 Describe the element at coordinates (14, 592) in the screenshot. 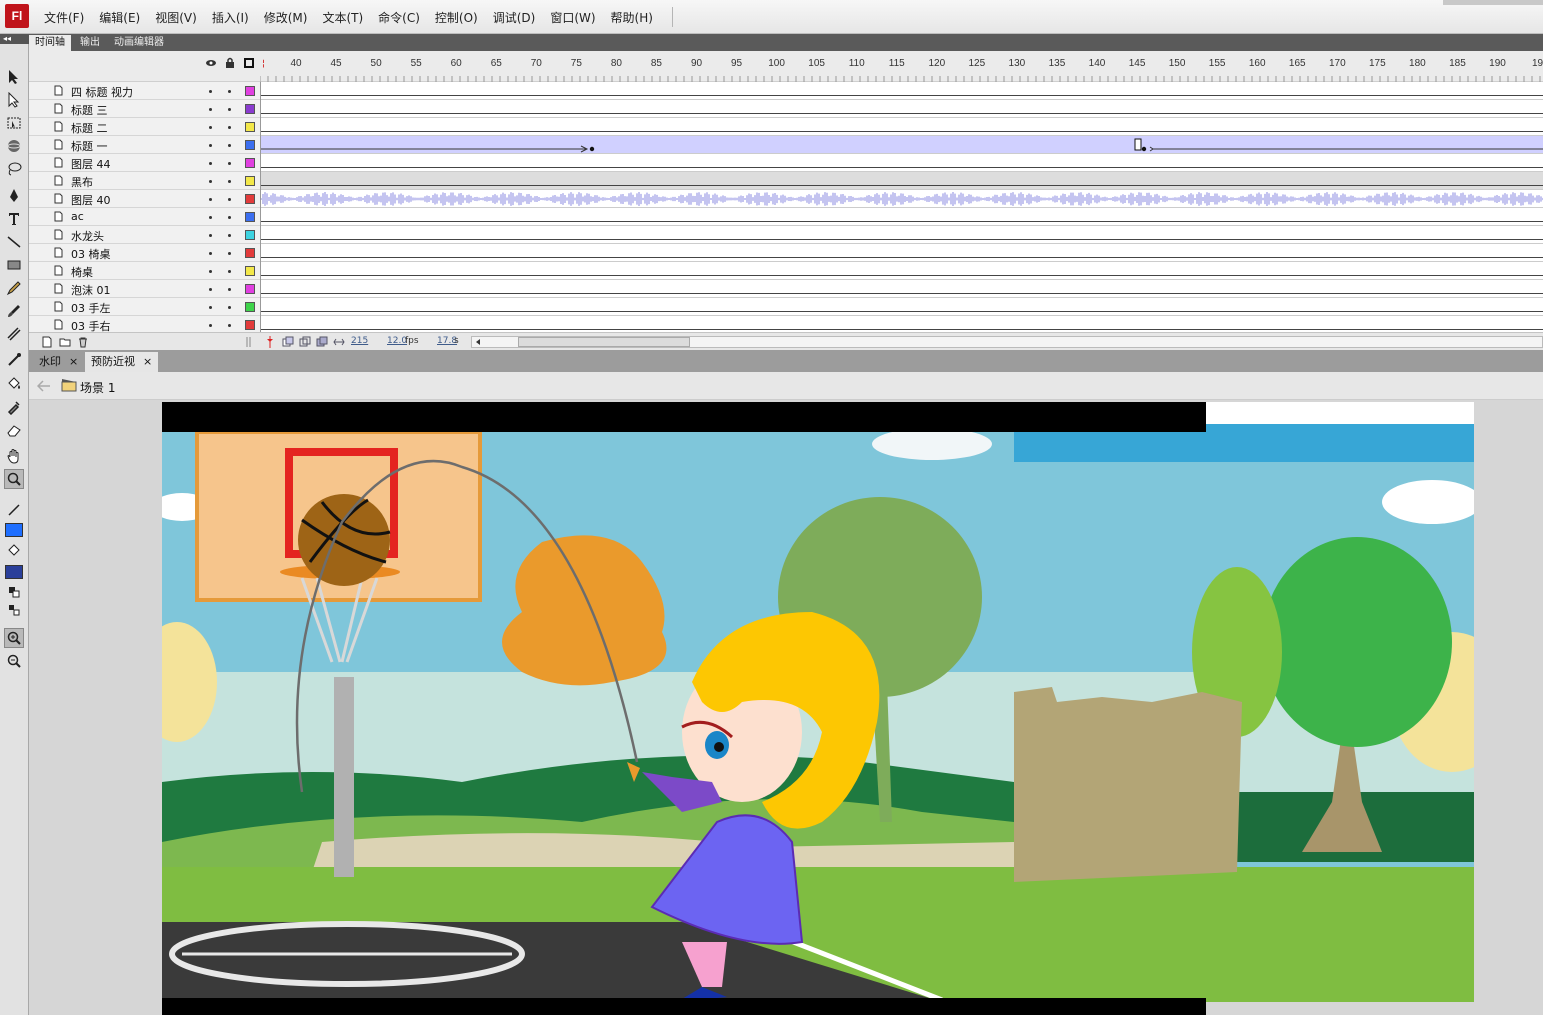

I see `black-white-icon` at that location.